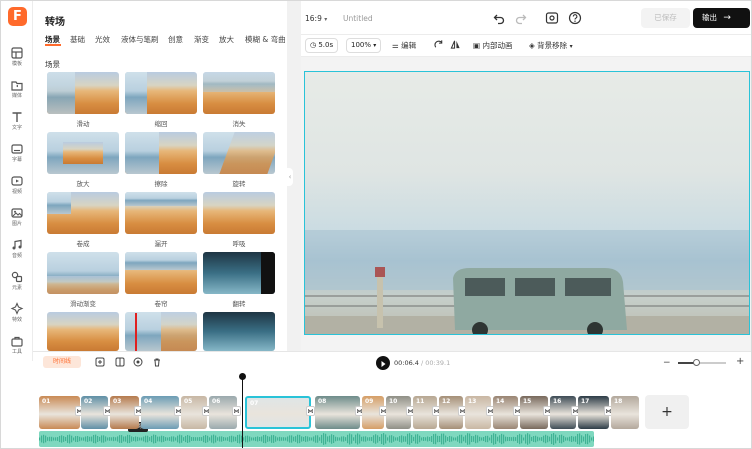 The width and height of the screenshot is (752, 449). What do you see at coordinates (625, 412) in the screenshot?
I see `timeline-clip: 18` at bounding box center [625, 412].